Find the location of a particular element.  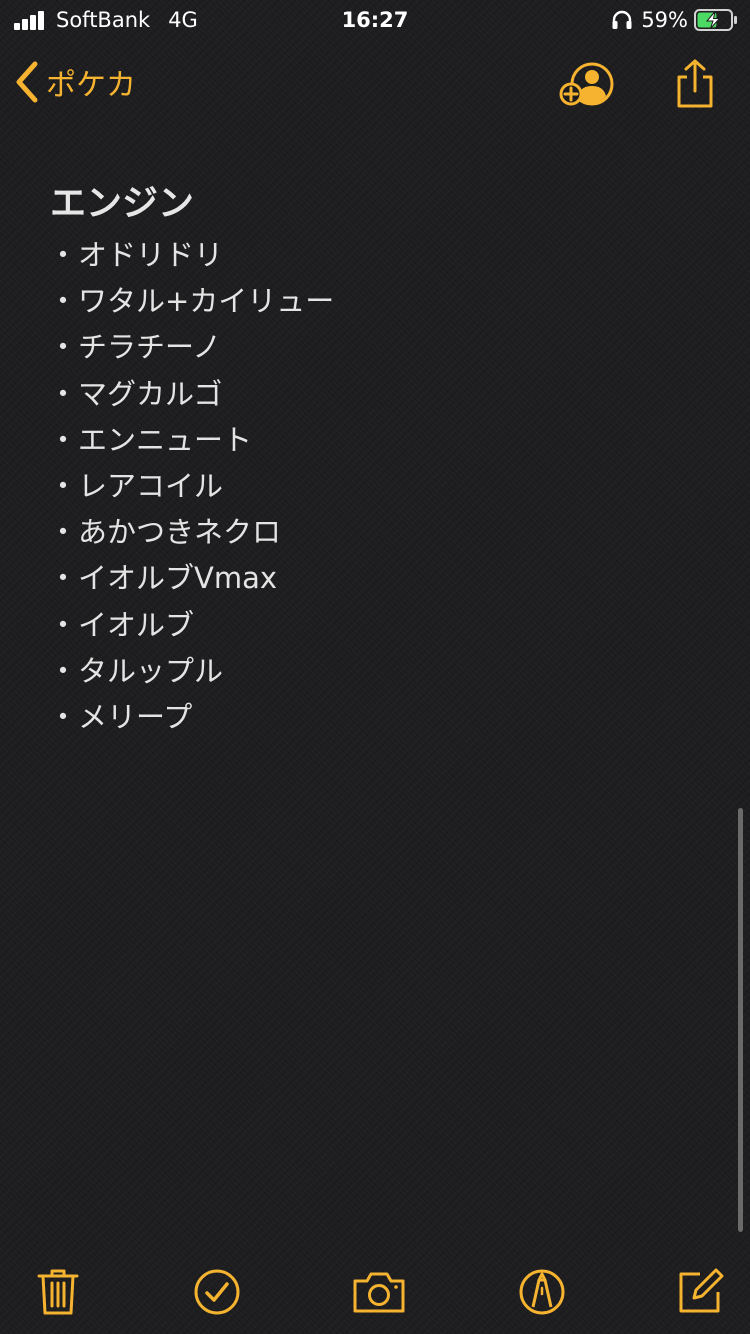

list-item-text: レアコイル is located at coordinates (151, 485).